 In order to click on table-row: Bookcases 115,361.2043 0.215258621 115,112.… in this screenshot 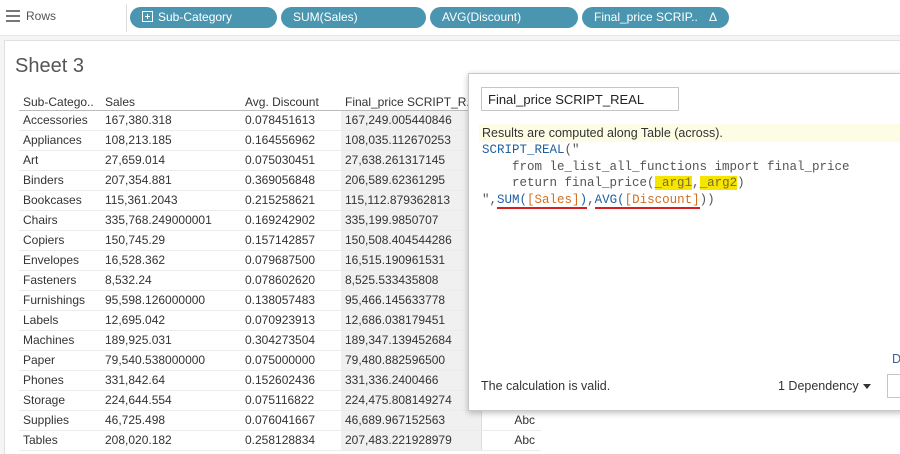, I will do `click(280, 200)`.